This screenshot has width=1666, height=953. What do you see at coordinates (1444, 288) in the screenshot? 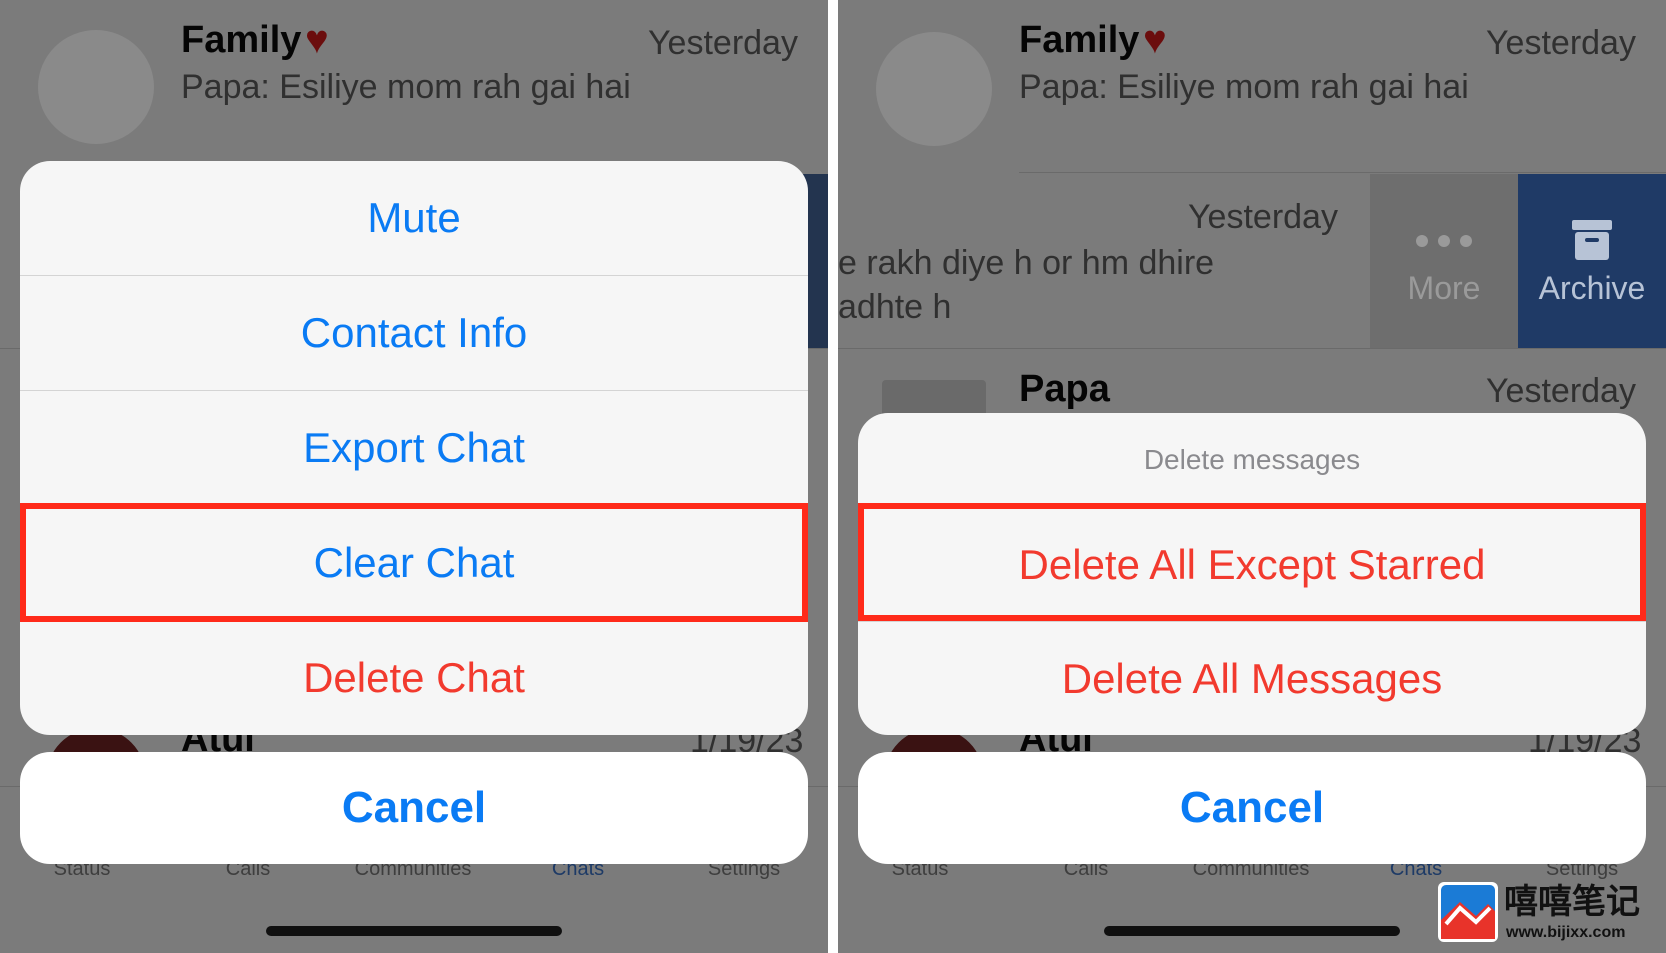
I see `more-label: More` at bounding box center [1444, 288].